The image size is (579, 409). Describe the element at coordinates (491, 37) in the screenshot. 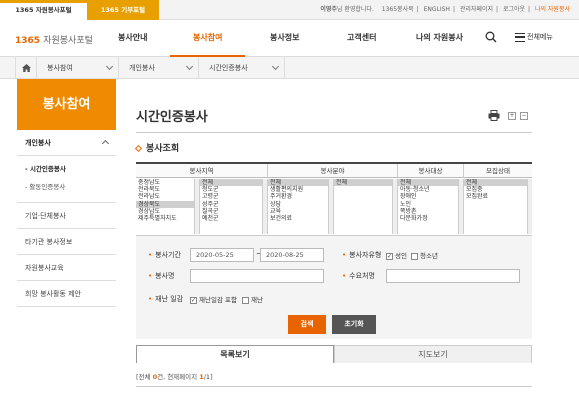

I see `search-icon` at that location.